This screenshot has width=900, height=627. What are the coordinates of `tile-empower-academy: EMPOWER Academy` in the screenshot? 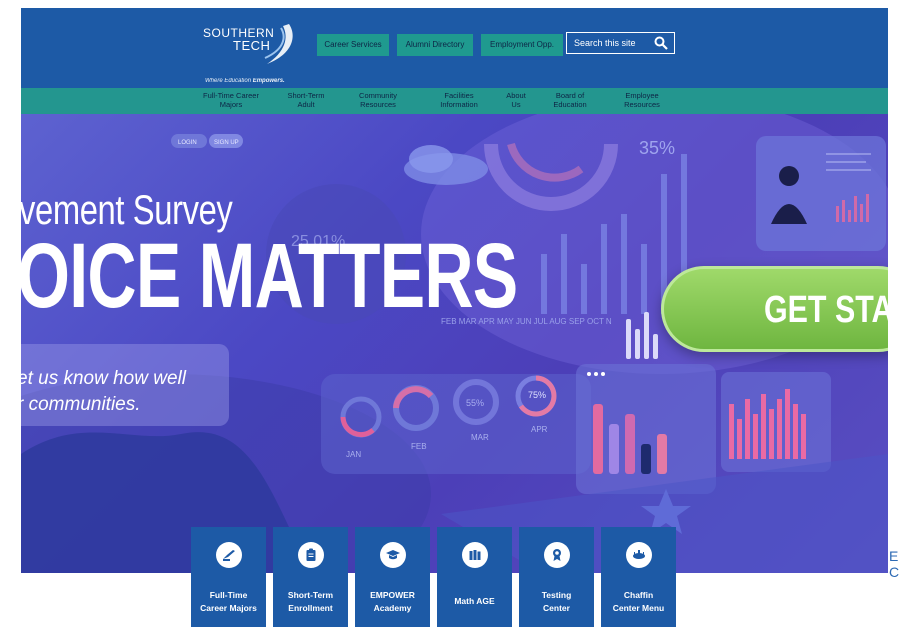 It's located at (392, 577).